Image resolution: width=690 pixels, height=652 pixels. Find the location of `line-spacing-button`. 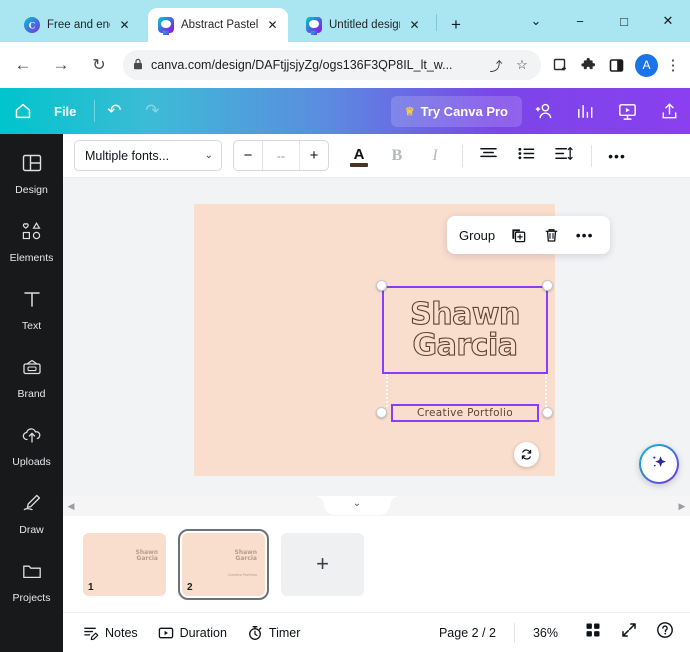

line-spacing-button is located at coordinates (564, 156).